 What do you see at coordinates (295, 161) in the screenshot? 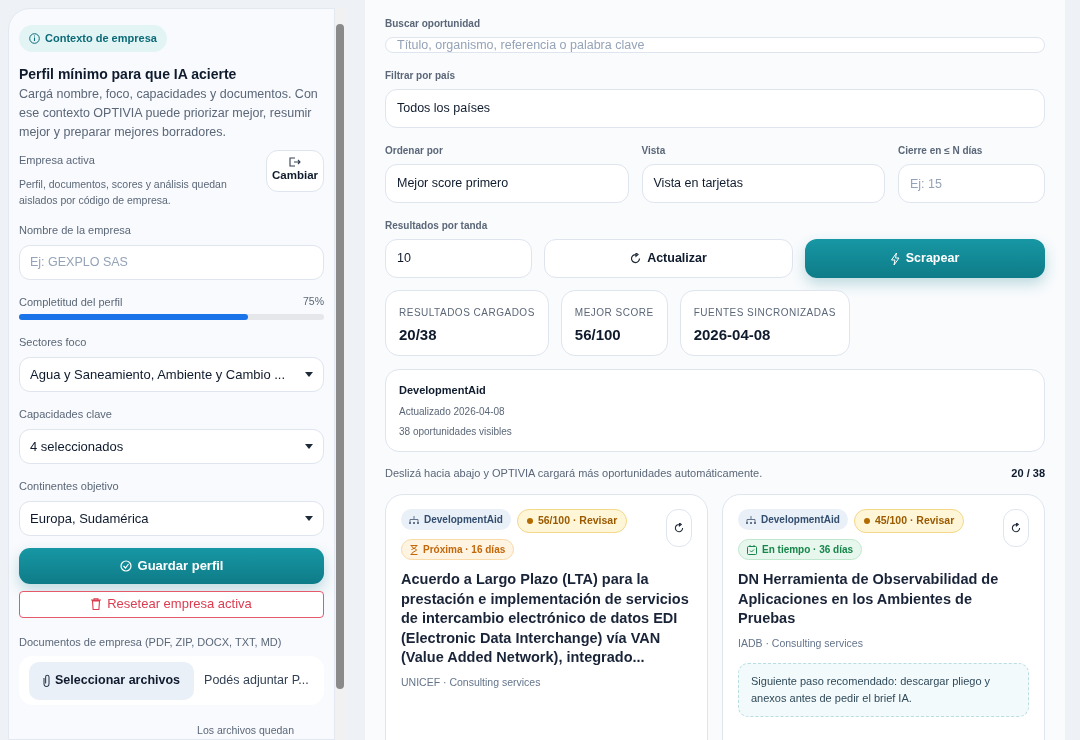
I see `exit-icon` at bounding box center [295, 161].